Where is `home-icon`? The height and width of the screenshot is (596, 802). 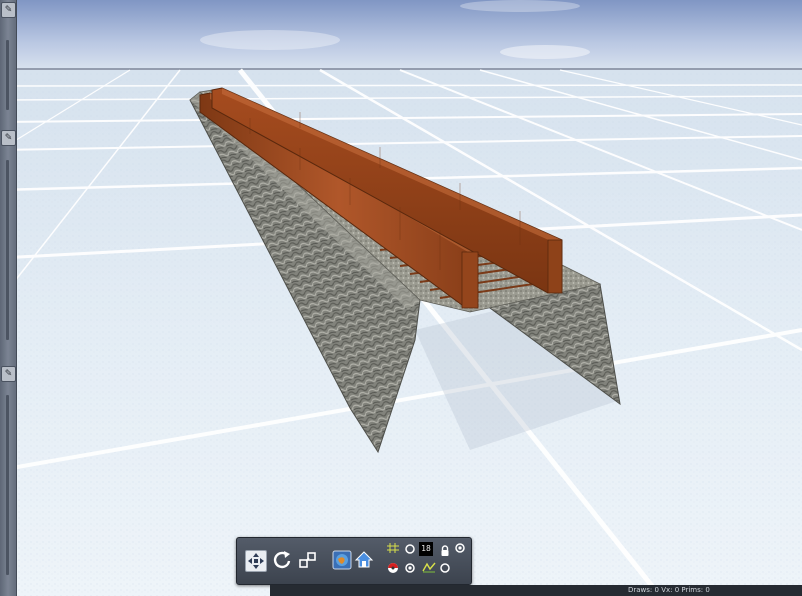 home-icon is located at coordinates (364, 559).